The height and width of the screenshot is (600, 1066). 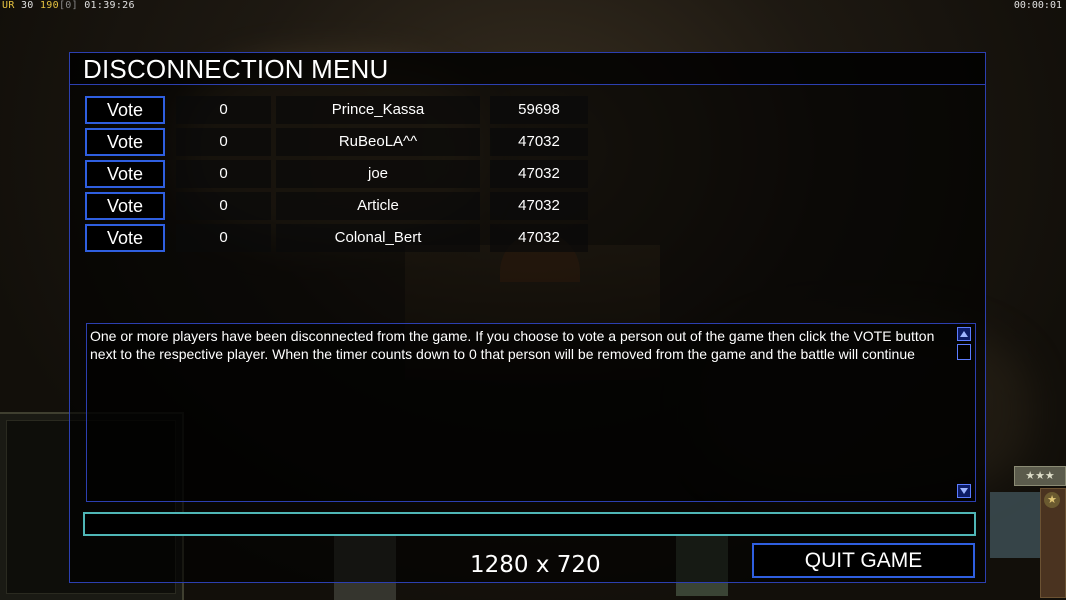 What do you see at coordinates (378, 174) in the screenshot?
I see `player-name: joe` at bounding box center [378, 174].